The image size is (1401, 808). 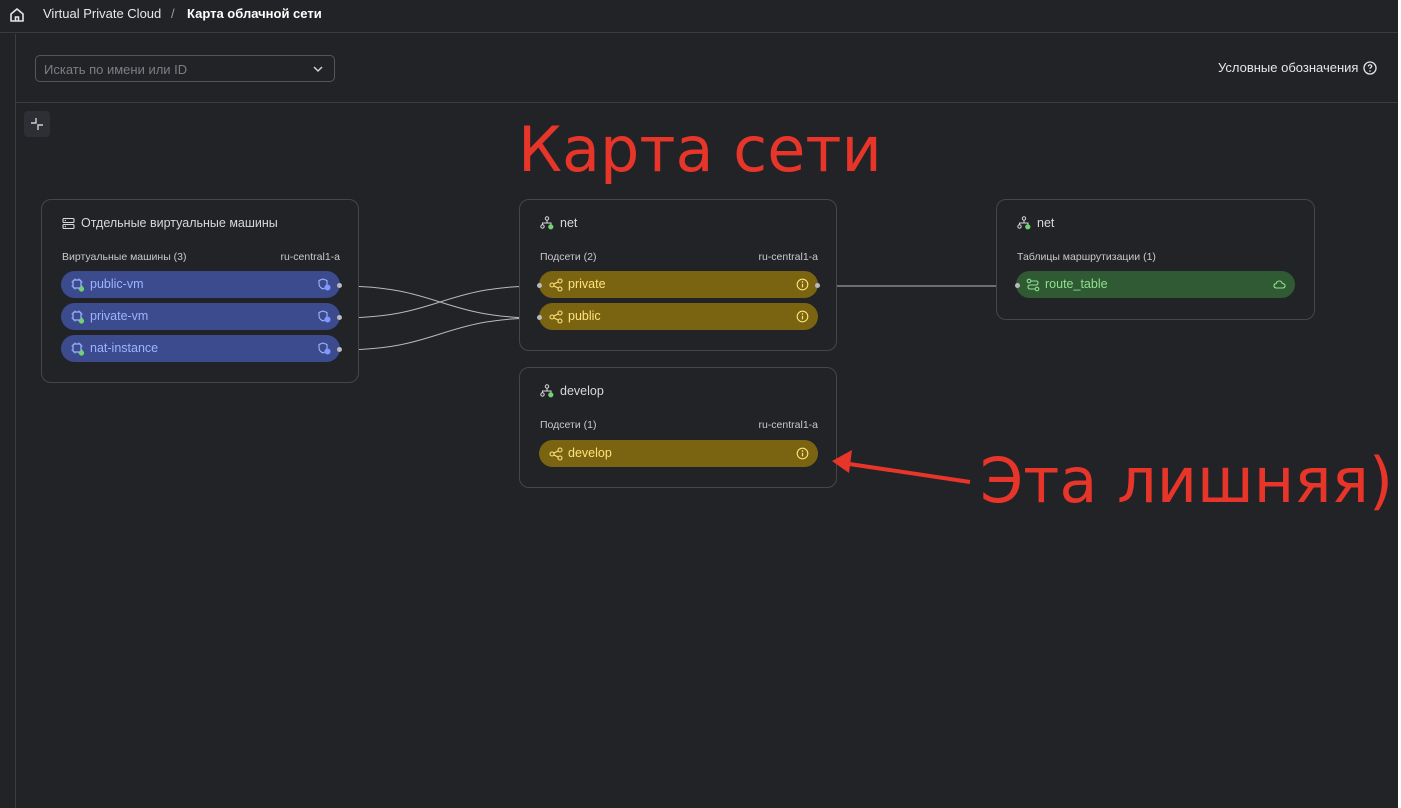 I want to click on vm-name: public-vm, so click(x=117, y=284).